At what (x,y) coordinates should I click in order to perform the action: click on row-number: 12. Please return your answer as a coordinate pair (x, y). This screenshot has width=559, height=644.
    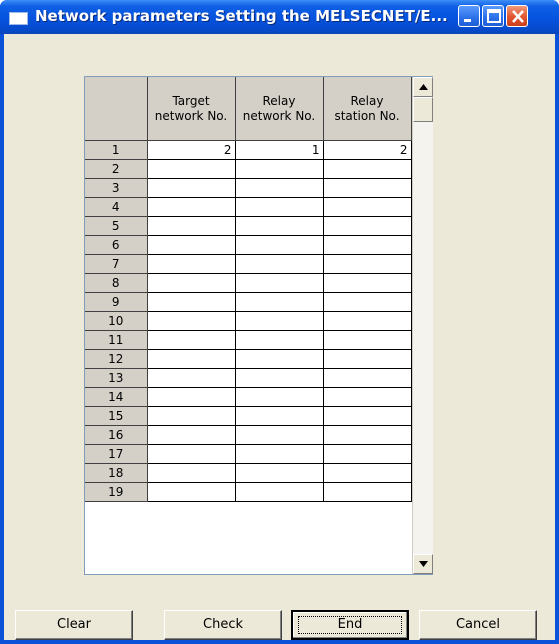
    Looking at the image, I should click on (116, 359).